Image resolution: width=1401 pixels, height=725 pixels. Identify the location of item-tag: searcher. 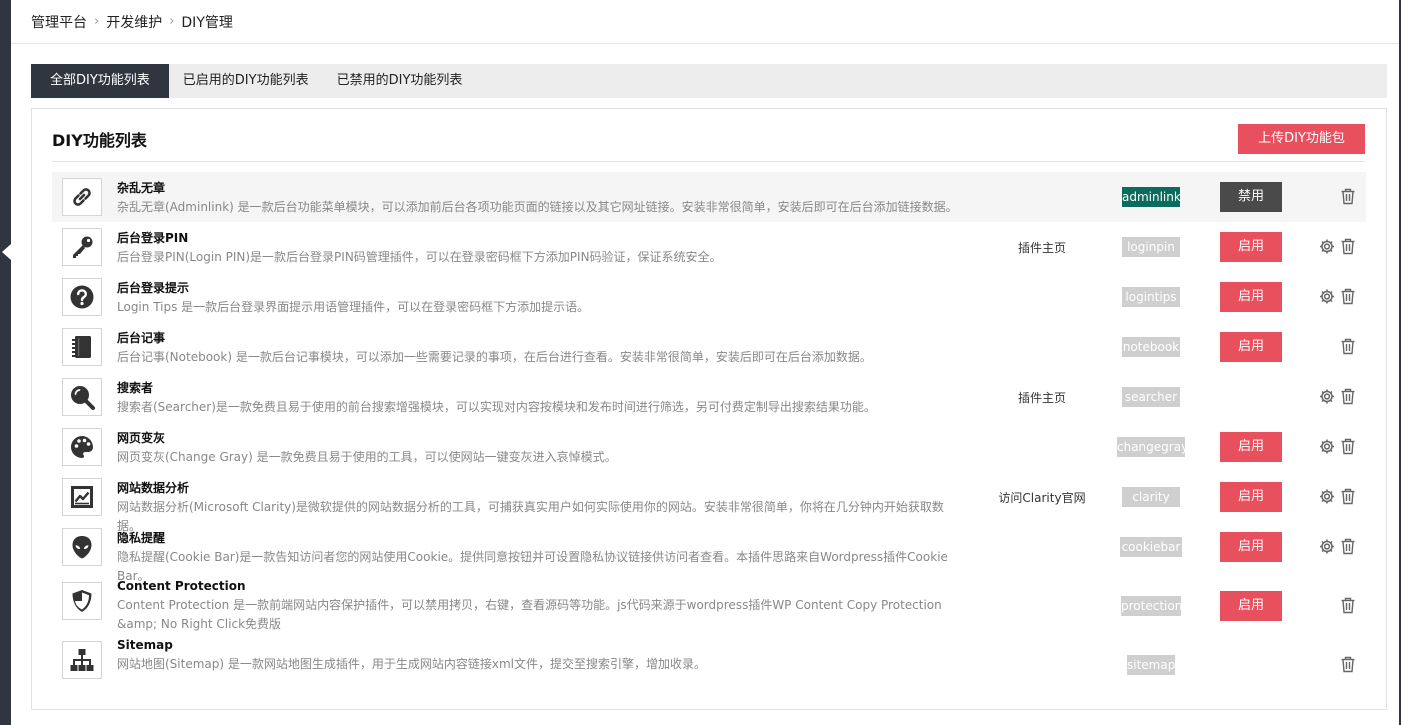
(1151, 397).